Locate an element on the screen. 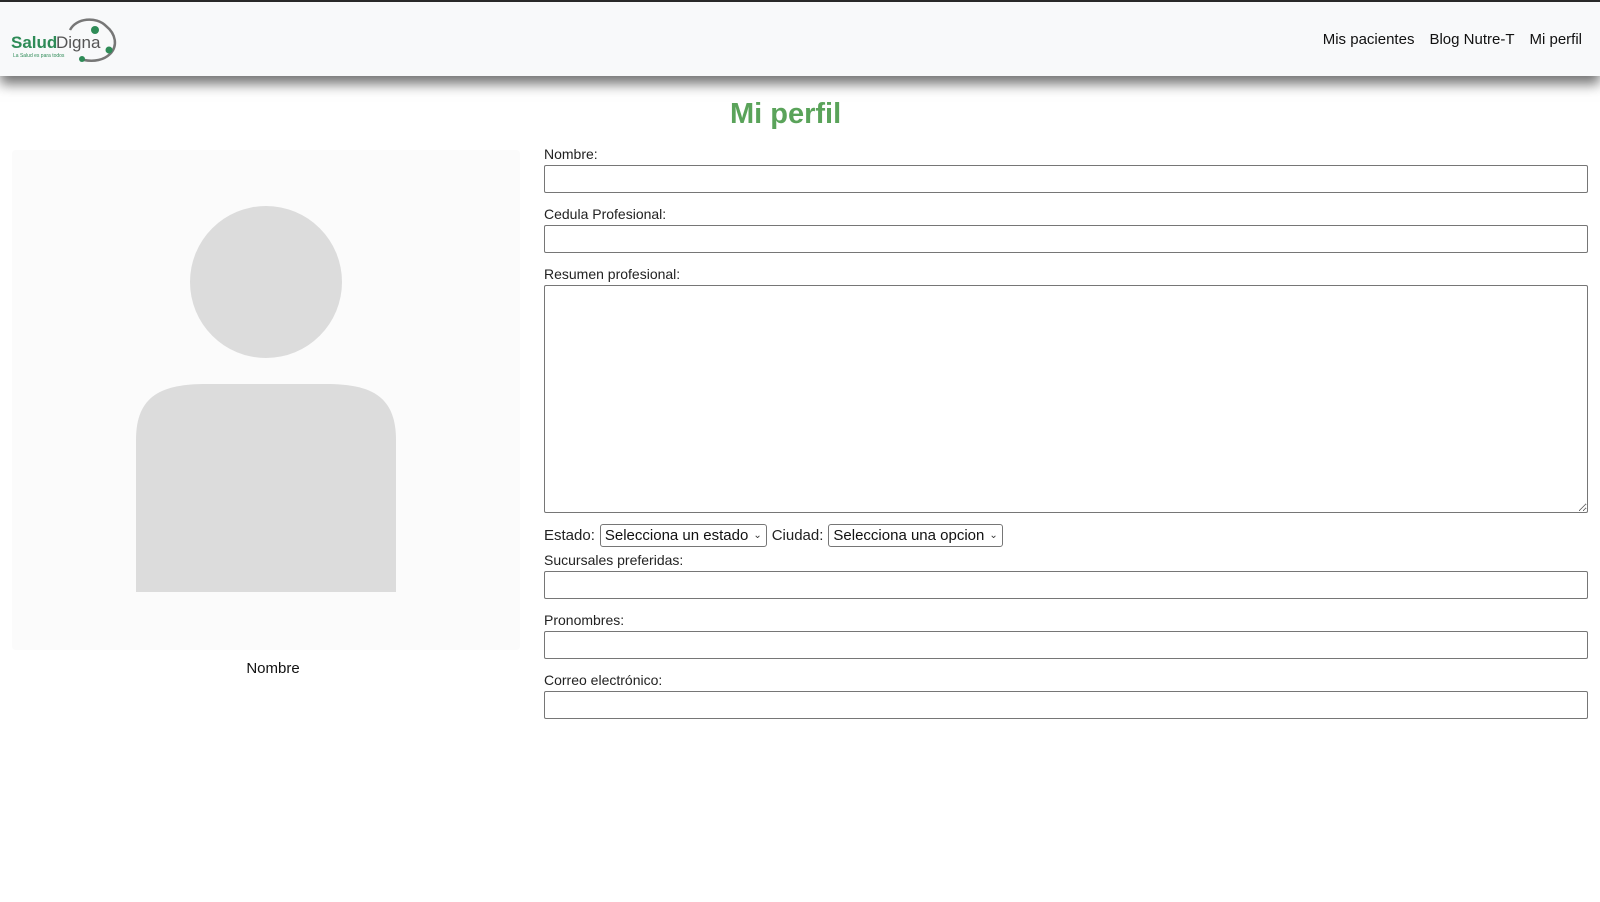 The image size is (1600, 902). cedula-label: Cedula Profesional: is located at coordinates (605, 214).